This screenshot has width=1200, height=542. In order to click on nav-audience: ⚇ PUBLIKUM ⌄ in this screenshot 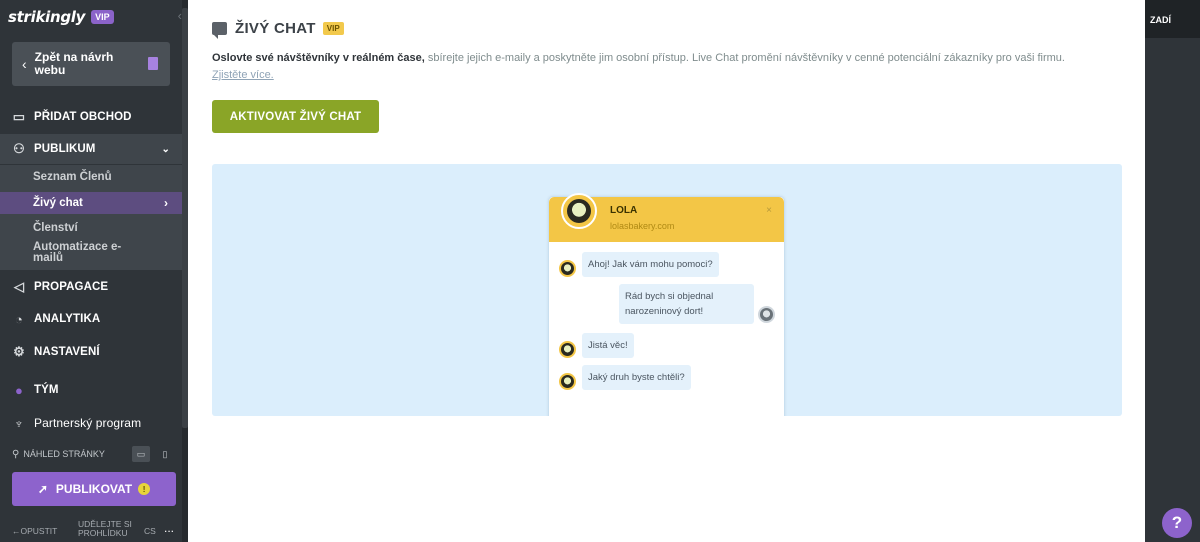, I will do `click(91, 149)`.